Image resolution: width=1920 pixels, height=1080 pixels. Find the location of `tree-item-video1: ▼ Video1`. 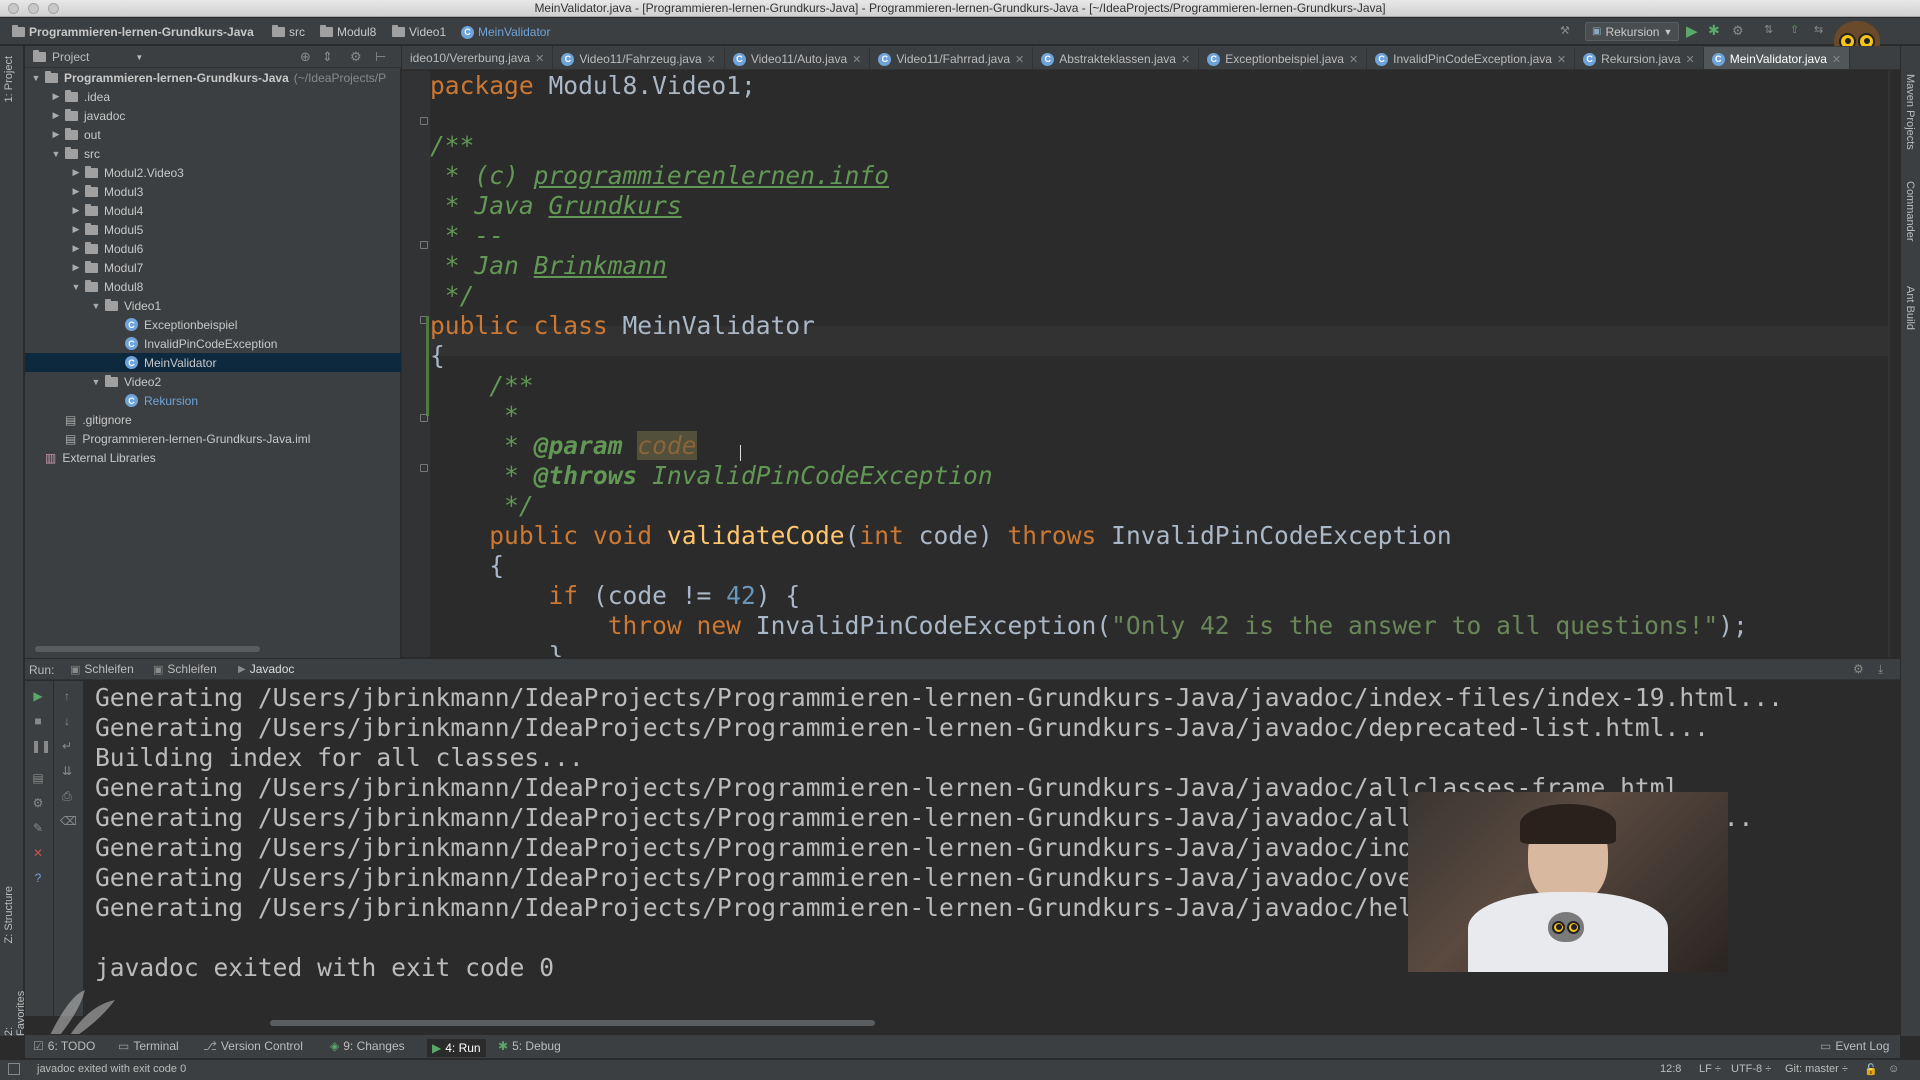

tree-item-video1: ▼ Video1 is located at coordinates (213, 305).